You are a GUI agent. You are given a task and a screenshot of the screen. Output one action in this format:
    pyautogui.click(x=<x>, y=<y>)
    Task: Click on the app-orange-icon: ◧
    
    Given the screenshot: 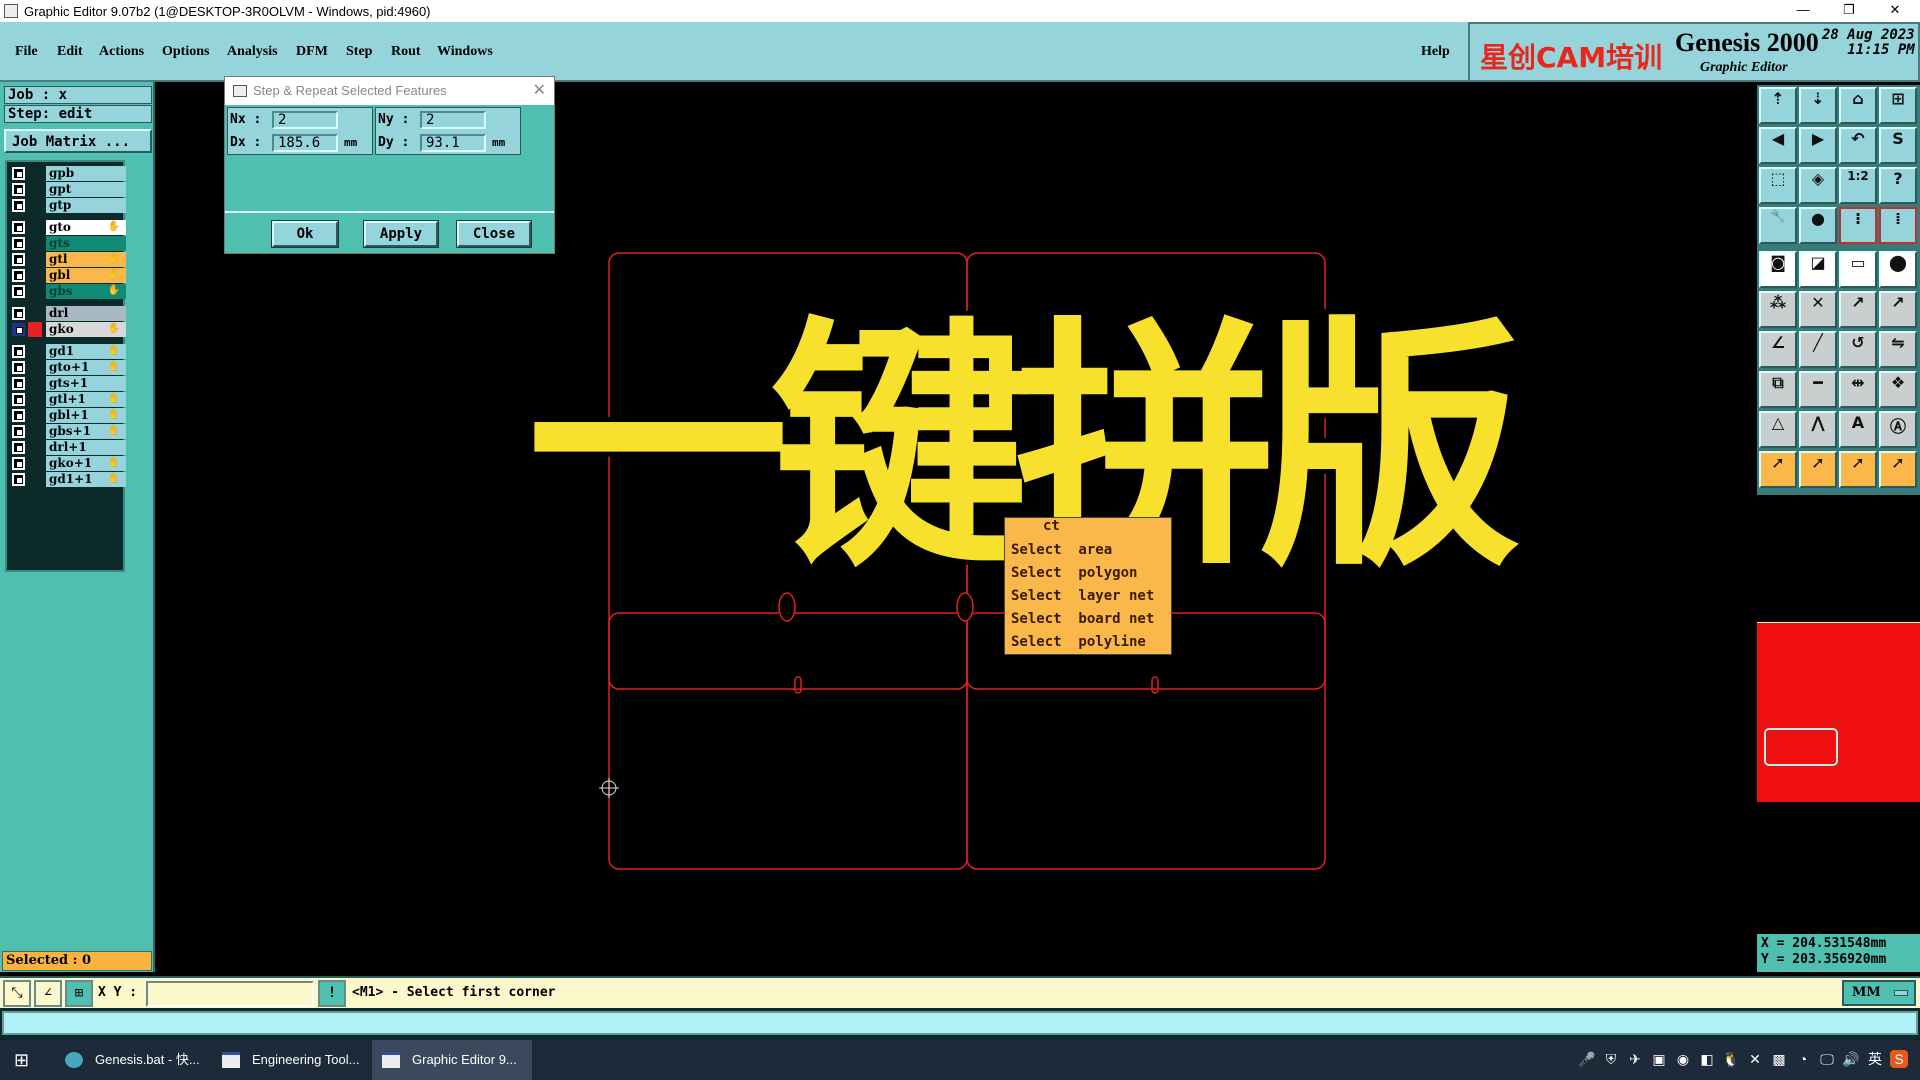 What is the action you would take?
    pyautogui.click(x=1707, y=1059)
    